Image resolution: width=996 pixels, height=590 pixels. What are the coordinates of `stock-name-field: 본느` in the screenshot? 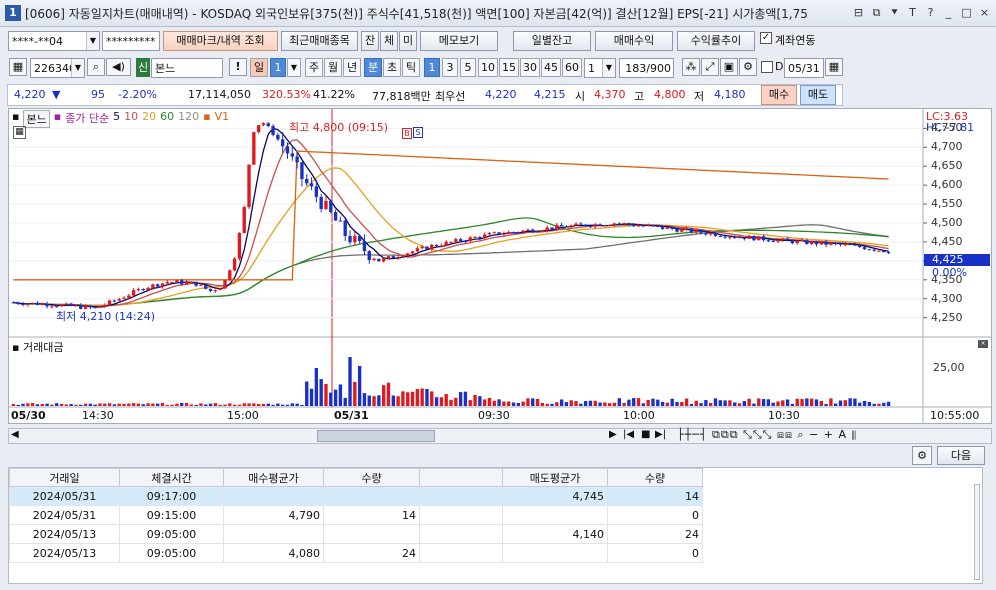 It's located at (187, 68).